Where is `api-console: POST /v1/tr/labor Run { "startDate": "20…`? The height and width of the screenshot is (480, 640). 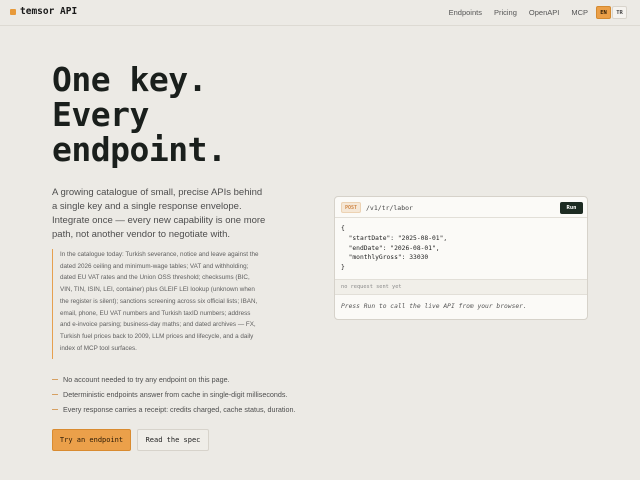 api-console: POST /v1/tr/labor Run { "startDate": "20… is located at coordinates (461, 258).